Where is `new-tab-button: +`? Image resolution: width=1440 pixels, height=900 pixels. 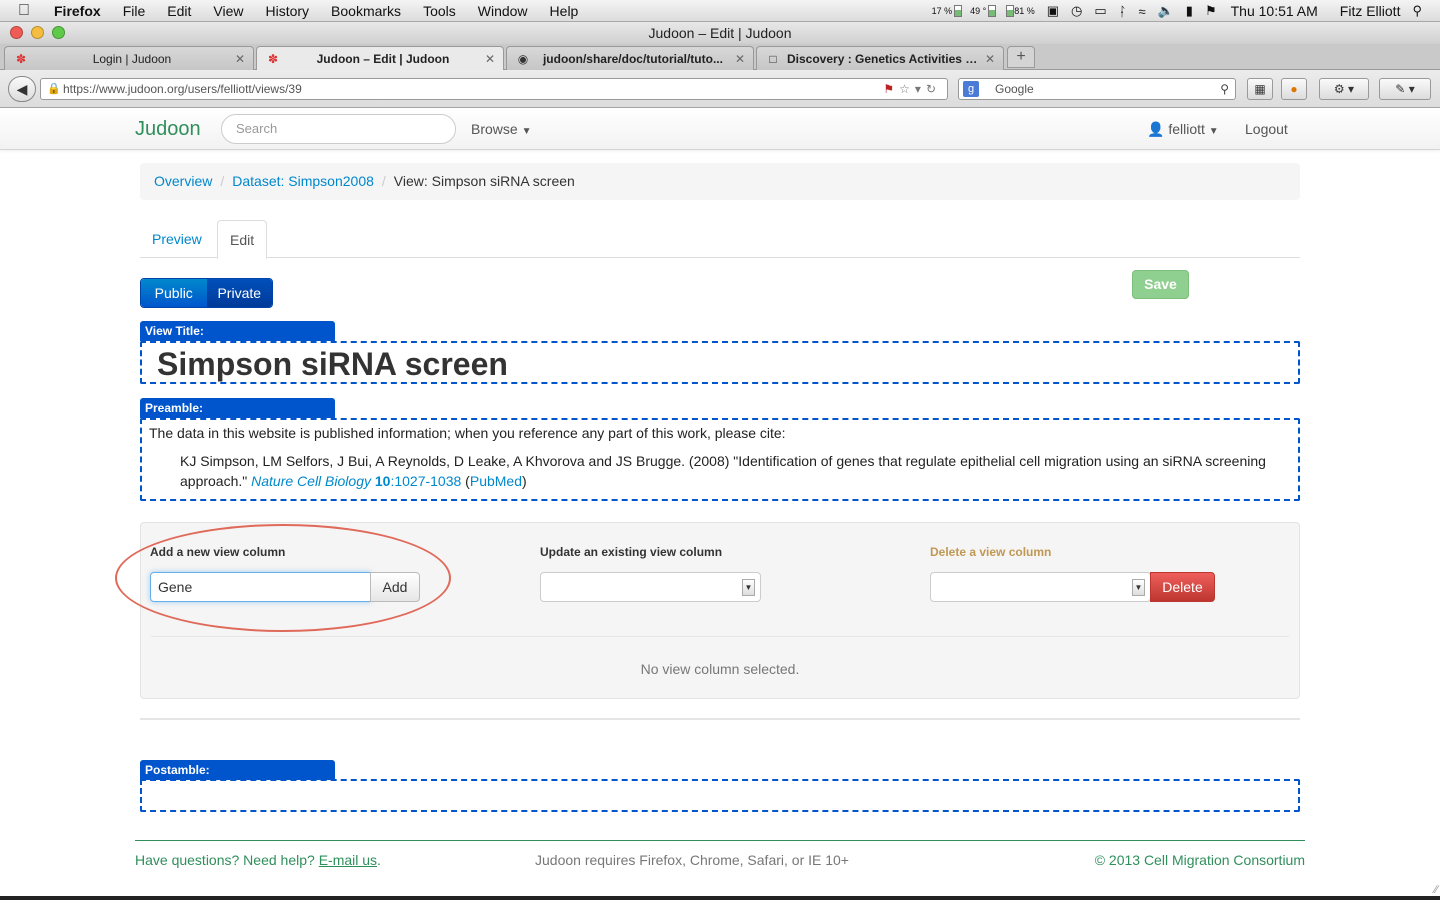 new-tab-button: + is located at coordinates (1021, 57).